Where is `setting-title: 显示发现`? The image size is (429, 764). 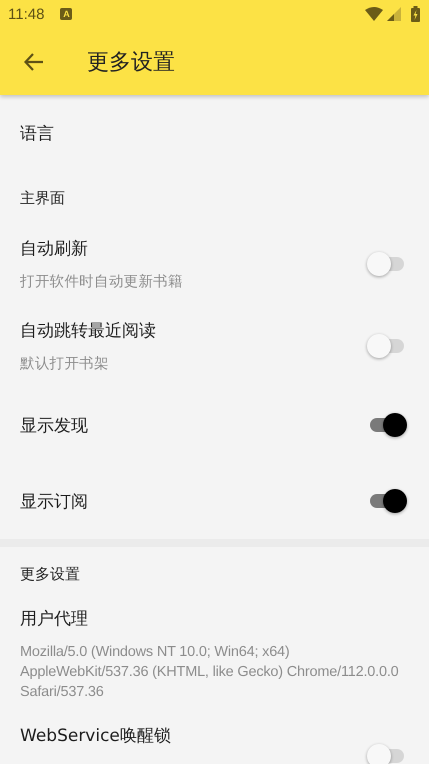
setting-title: 显示发现 is located at coordinates (54, 425).